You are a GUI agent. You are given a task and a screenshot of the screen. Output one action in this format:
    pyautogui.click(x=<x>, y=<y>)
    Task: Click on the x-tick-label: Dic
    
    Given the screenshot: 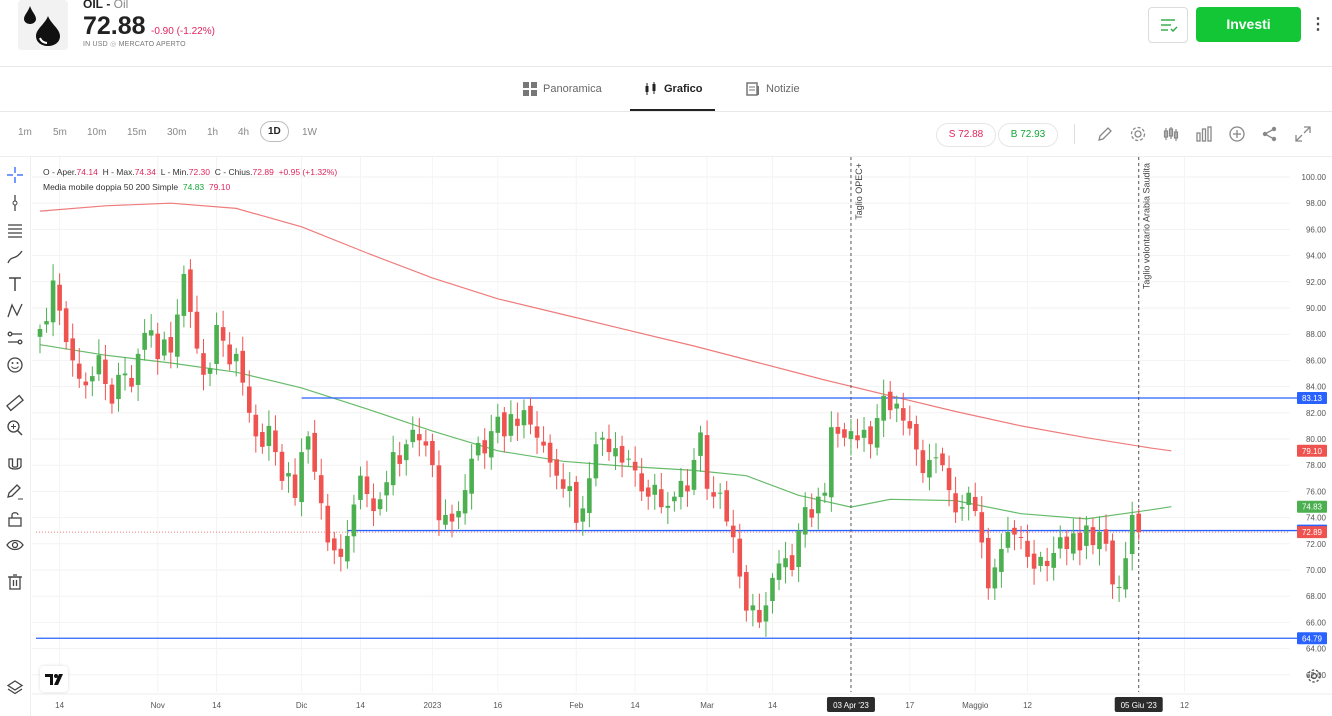 What is the action you would take?
    pyautogui.click(x=302, y=705)
    